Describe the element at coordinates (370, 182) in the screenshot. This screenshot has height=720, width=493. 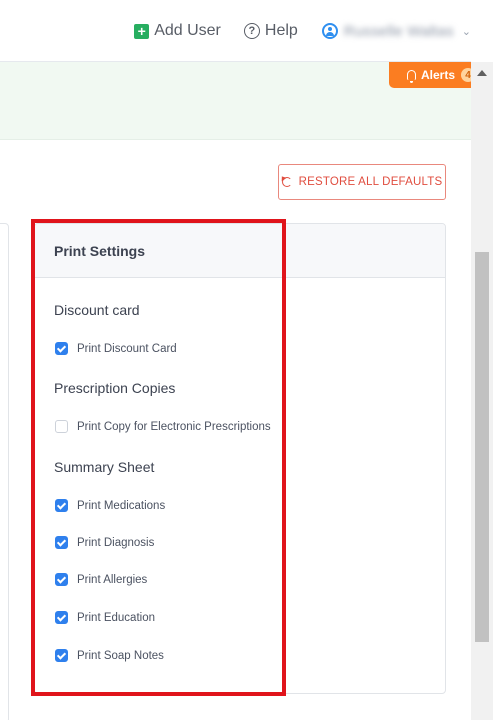
I see `restore-label: RESTORE ALL DEFAULTS` at that location.